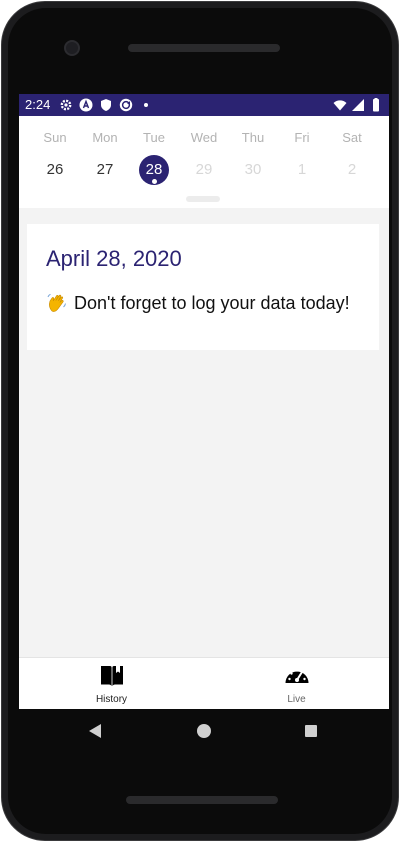  I want to click on day-date-disabled: 2, so click(352, 169).